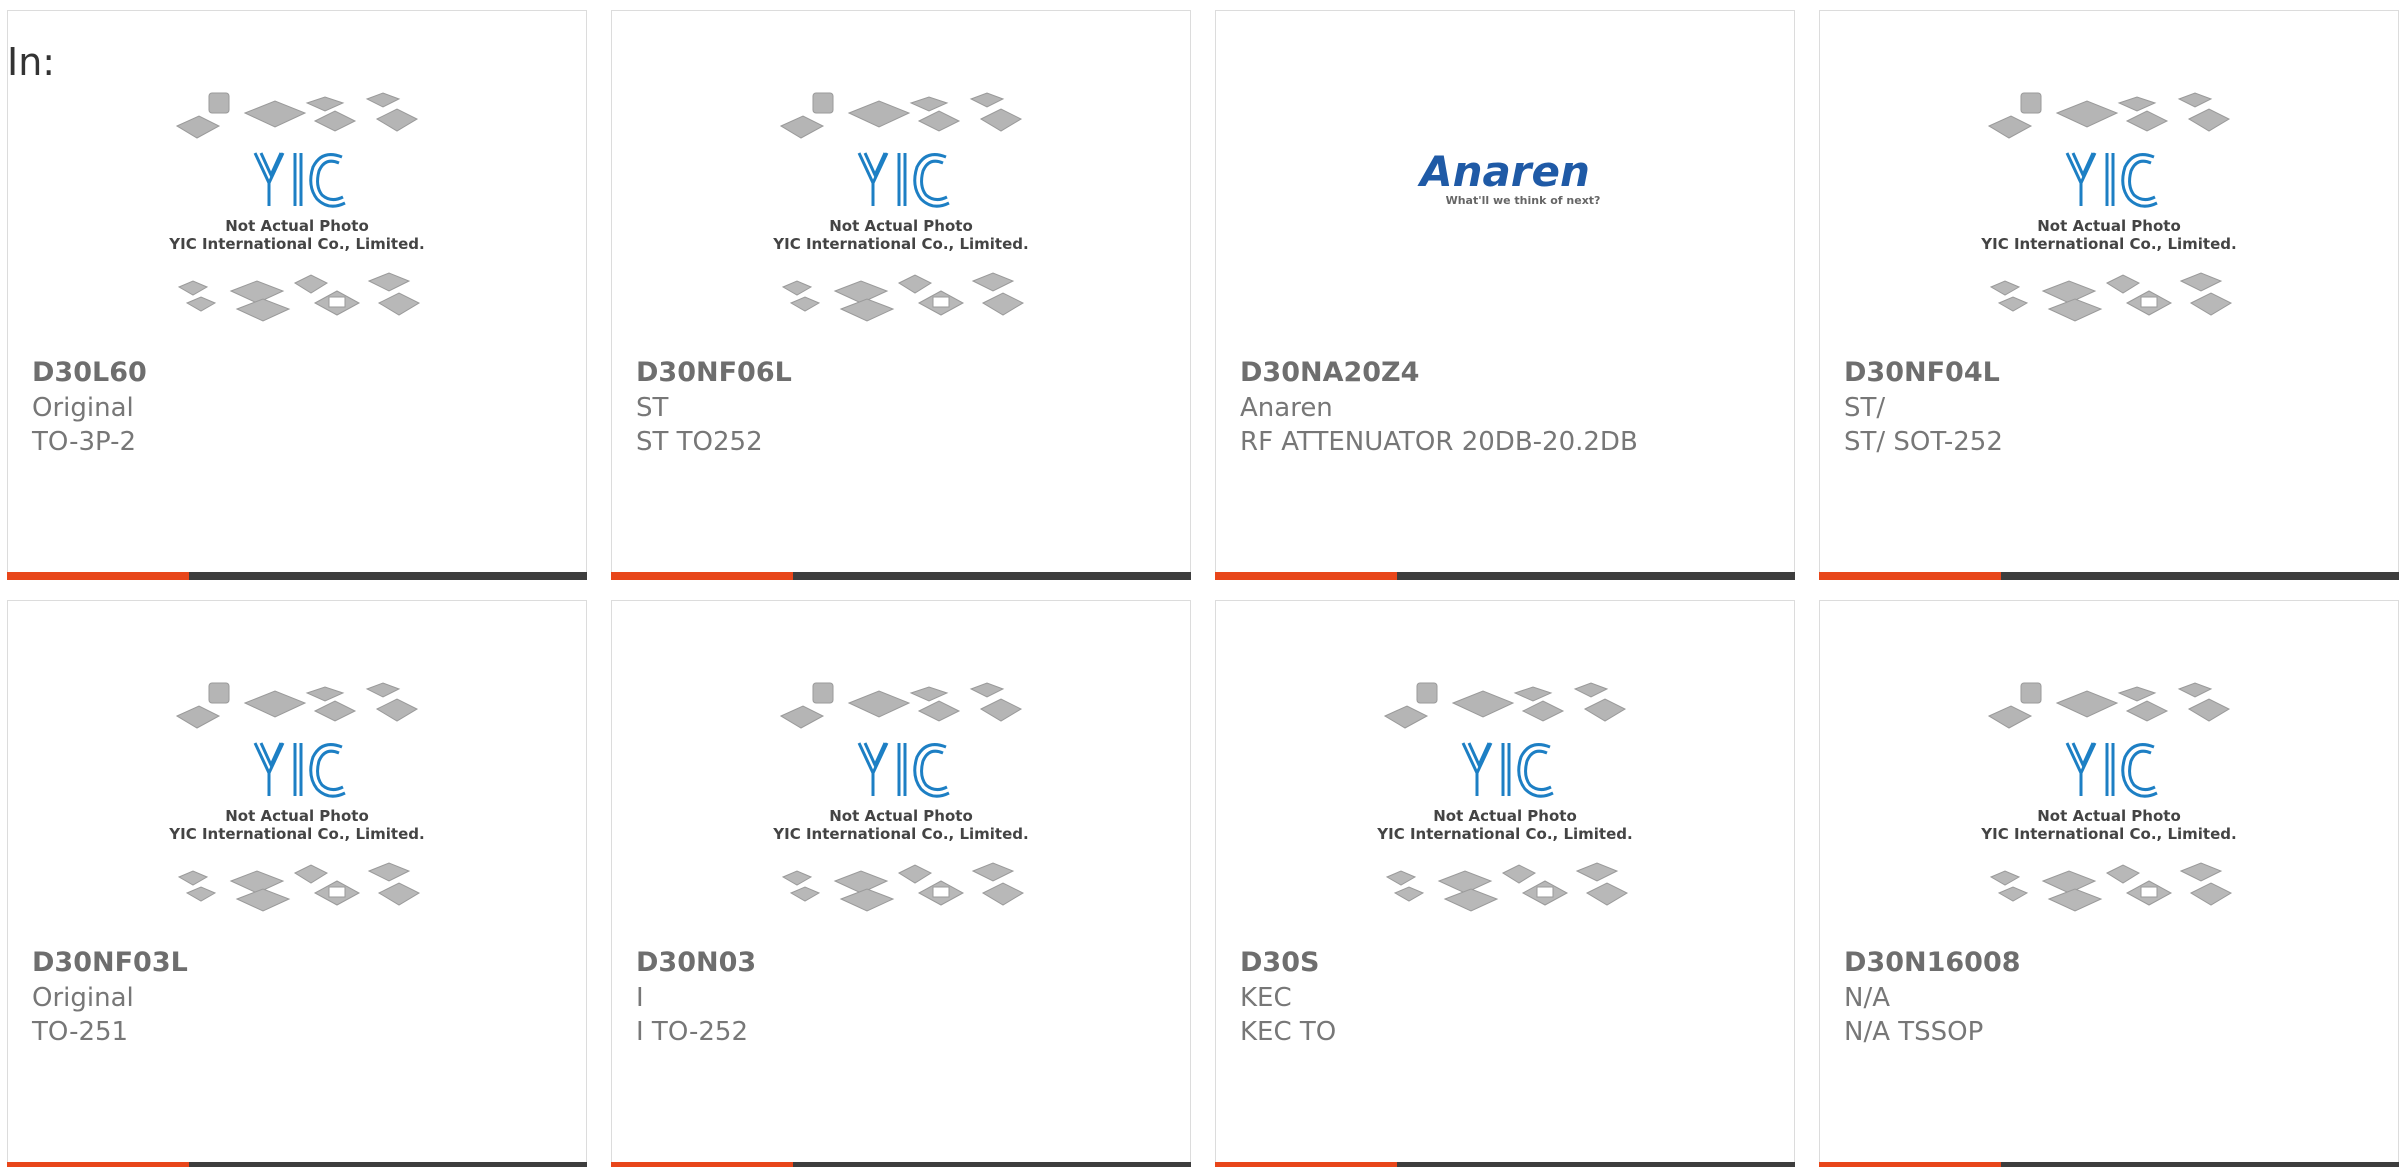 Image resolution: width=2400 pixels, height=1167 pixels. I want to click on anaren-logo-icon: Anaren What'll we think of next?, so click(1509, 177).